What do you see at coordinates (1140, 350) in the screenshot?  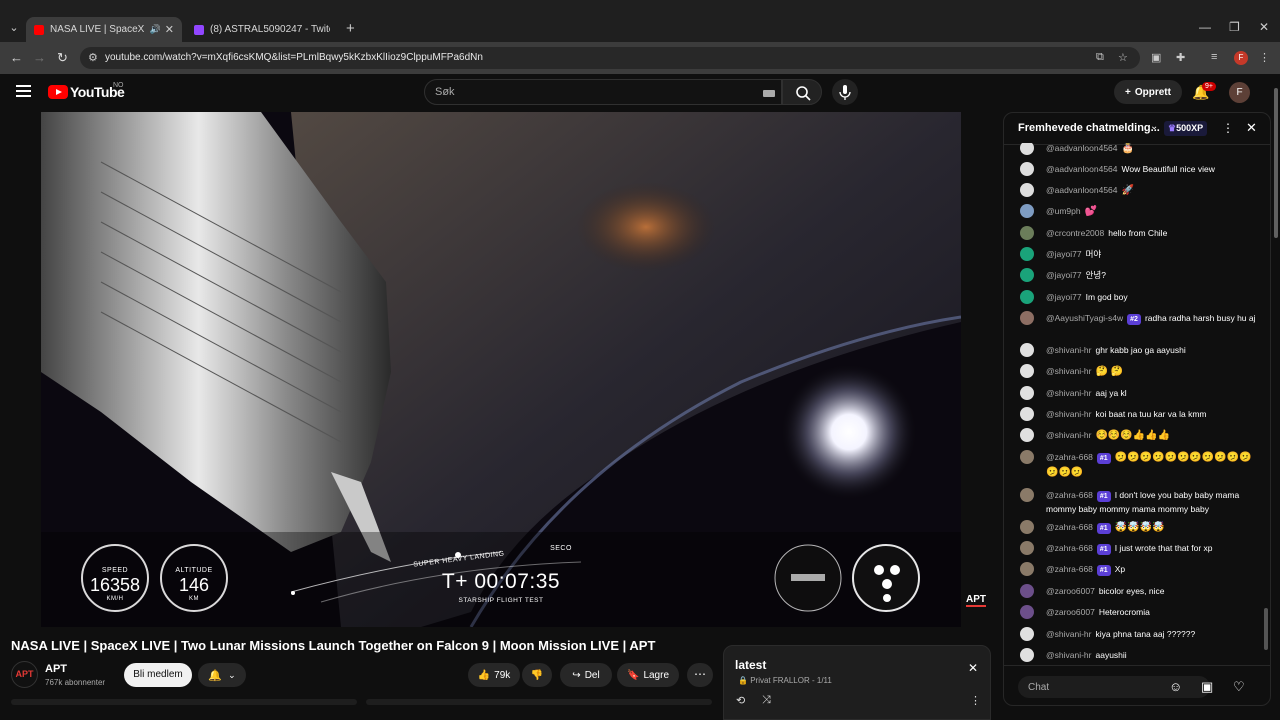 I see `chat-message: @shivani-hr ghr kabb jao ga aayushi` at bounding box center [1140, 350].